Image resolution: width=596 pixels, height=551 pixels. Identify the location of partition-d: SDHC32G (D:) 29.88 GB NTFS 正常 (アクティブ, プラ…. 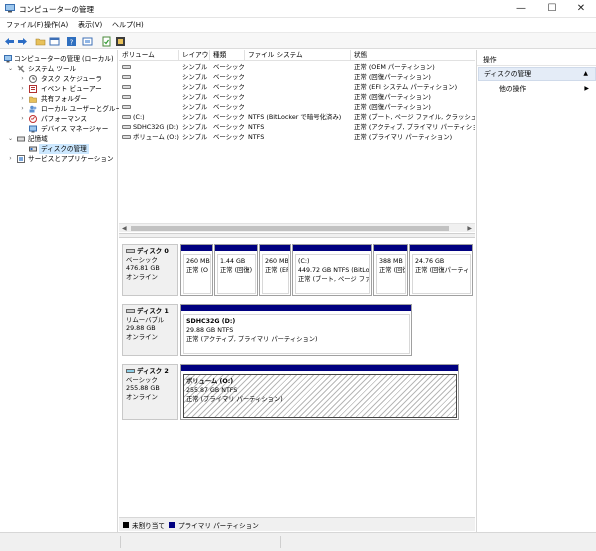
(296, 330).